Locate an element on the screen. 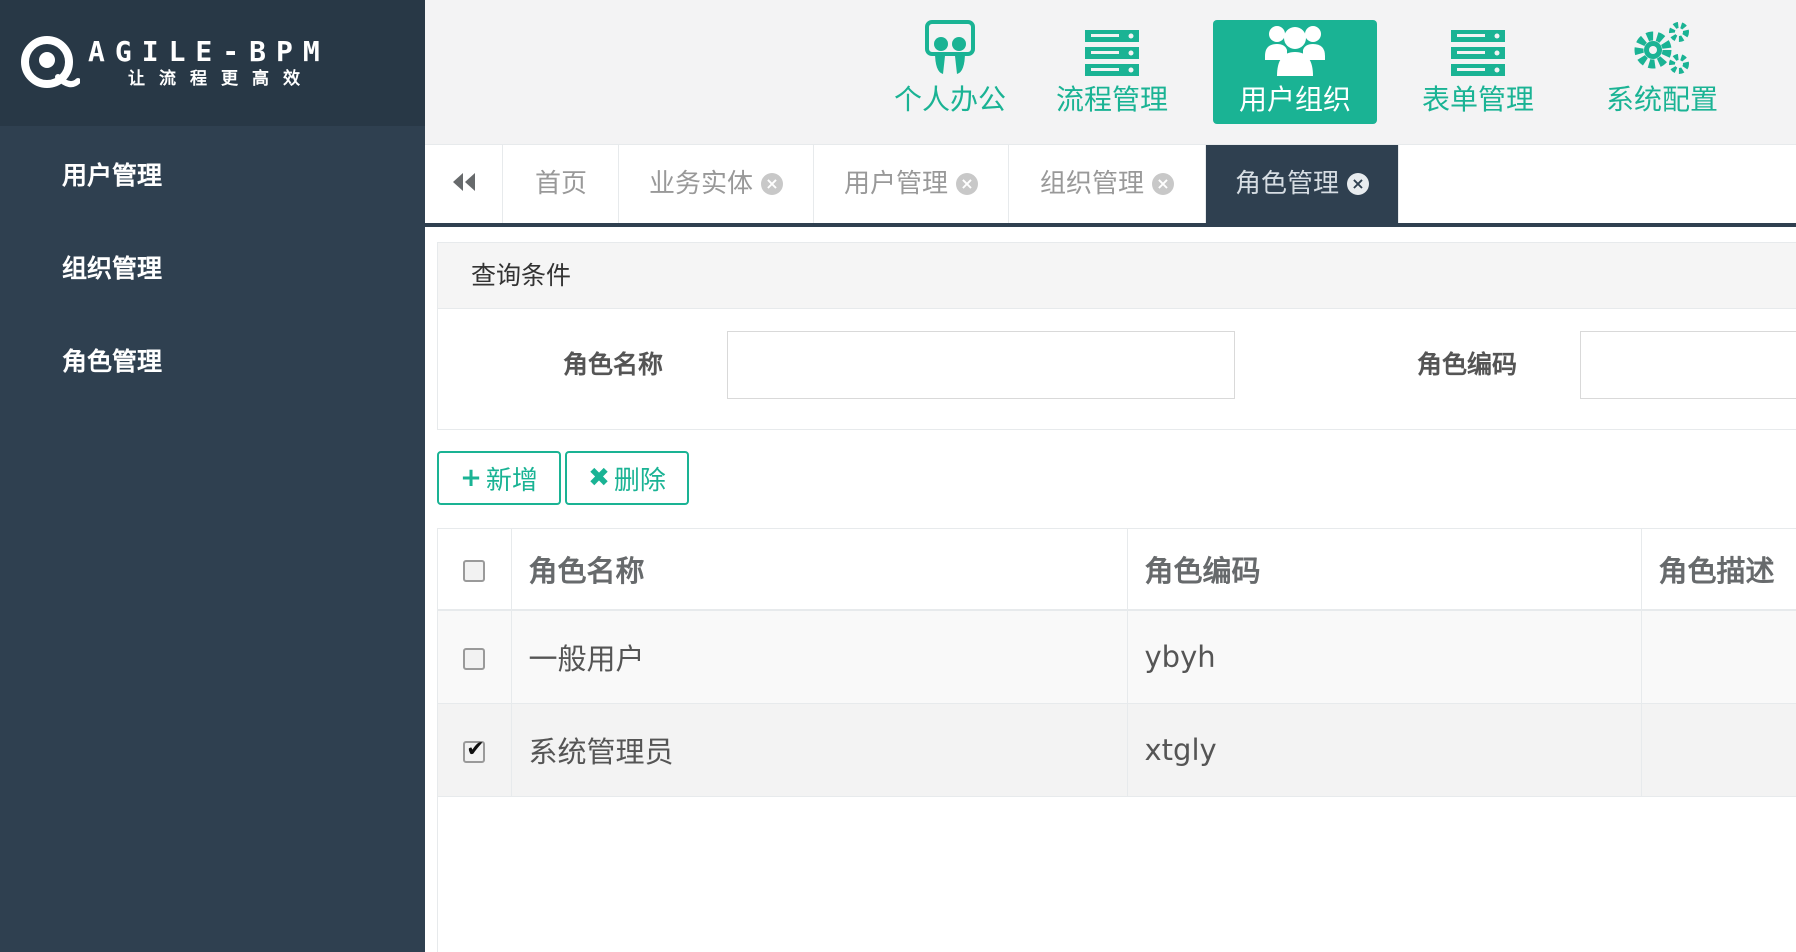  tab-org-management: 组织管理 × is located at coordinates (1107, 184).